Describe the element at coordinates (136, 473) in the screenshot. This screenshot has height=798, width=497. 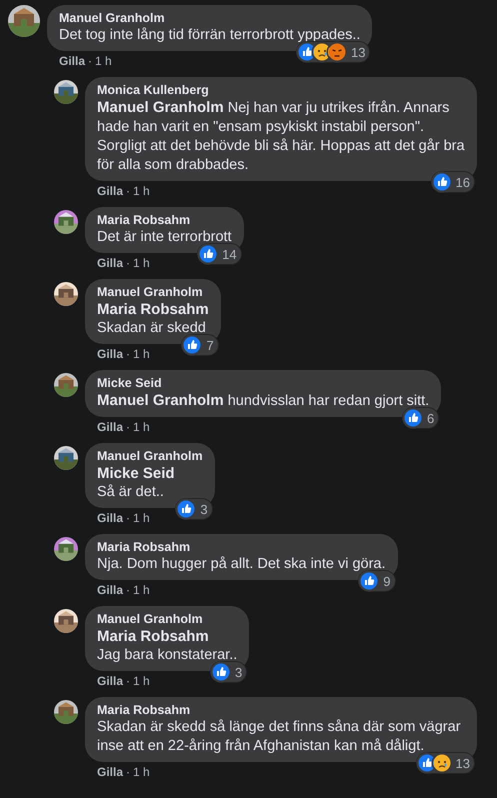
I see `mention-link: Micke Seid` at that location.